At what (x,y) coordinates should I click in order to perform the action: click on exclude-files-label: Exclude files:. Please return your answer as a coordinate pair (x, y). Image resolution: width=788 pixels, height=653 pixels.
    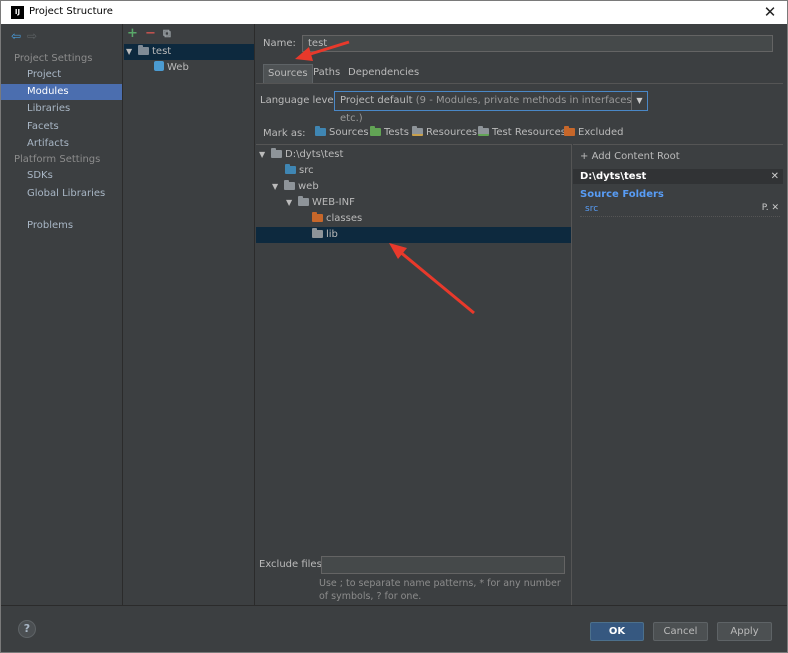
    Looking at the image, I should click on (292, 564).